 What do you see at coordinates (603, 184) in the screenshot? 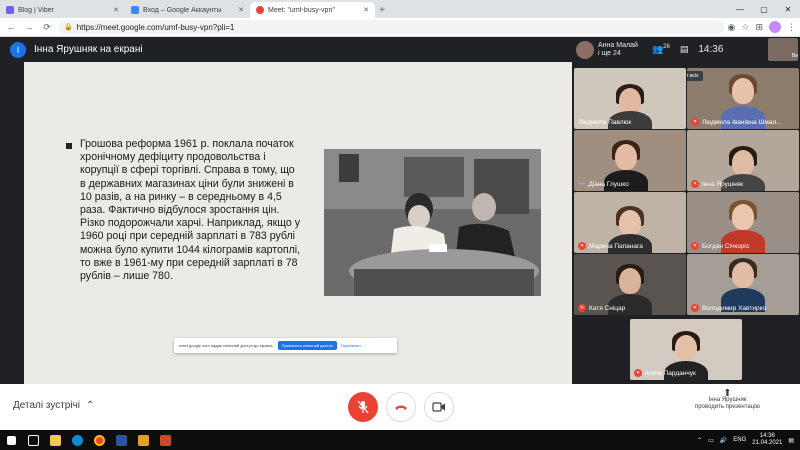
I see `participant-name-label: ••• Діана Глушко` at bounding box center [603, 184].